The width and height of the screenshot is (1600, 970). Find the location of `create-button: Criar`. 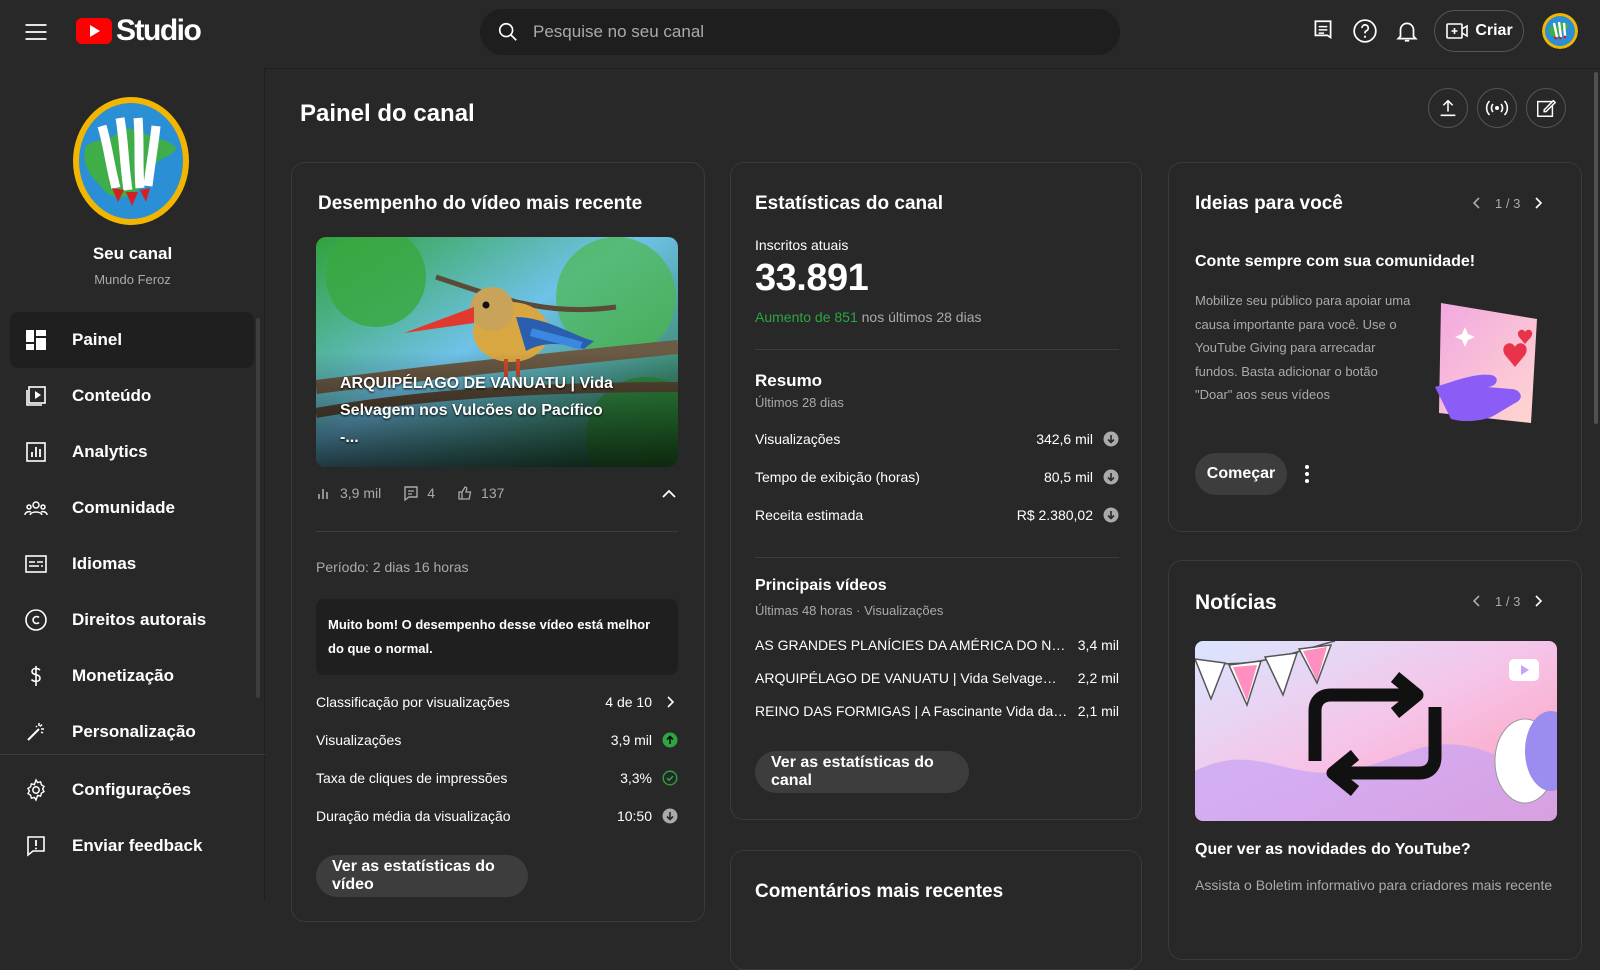

create-button: Criar is located at coordinates (1479, 31).